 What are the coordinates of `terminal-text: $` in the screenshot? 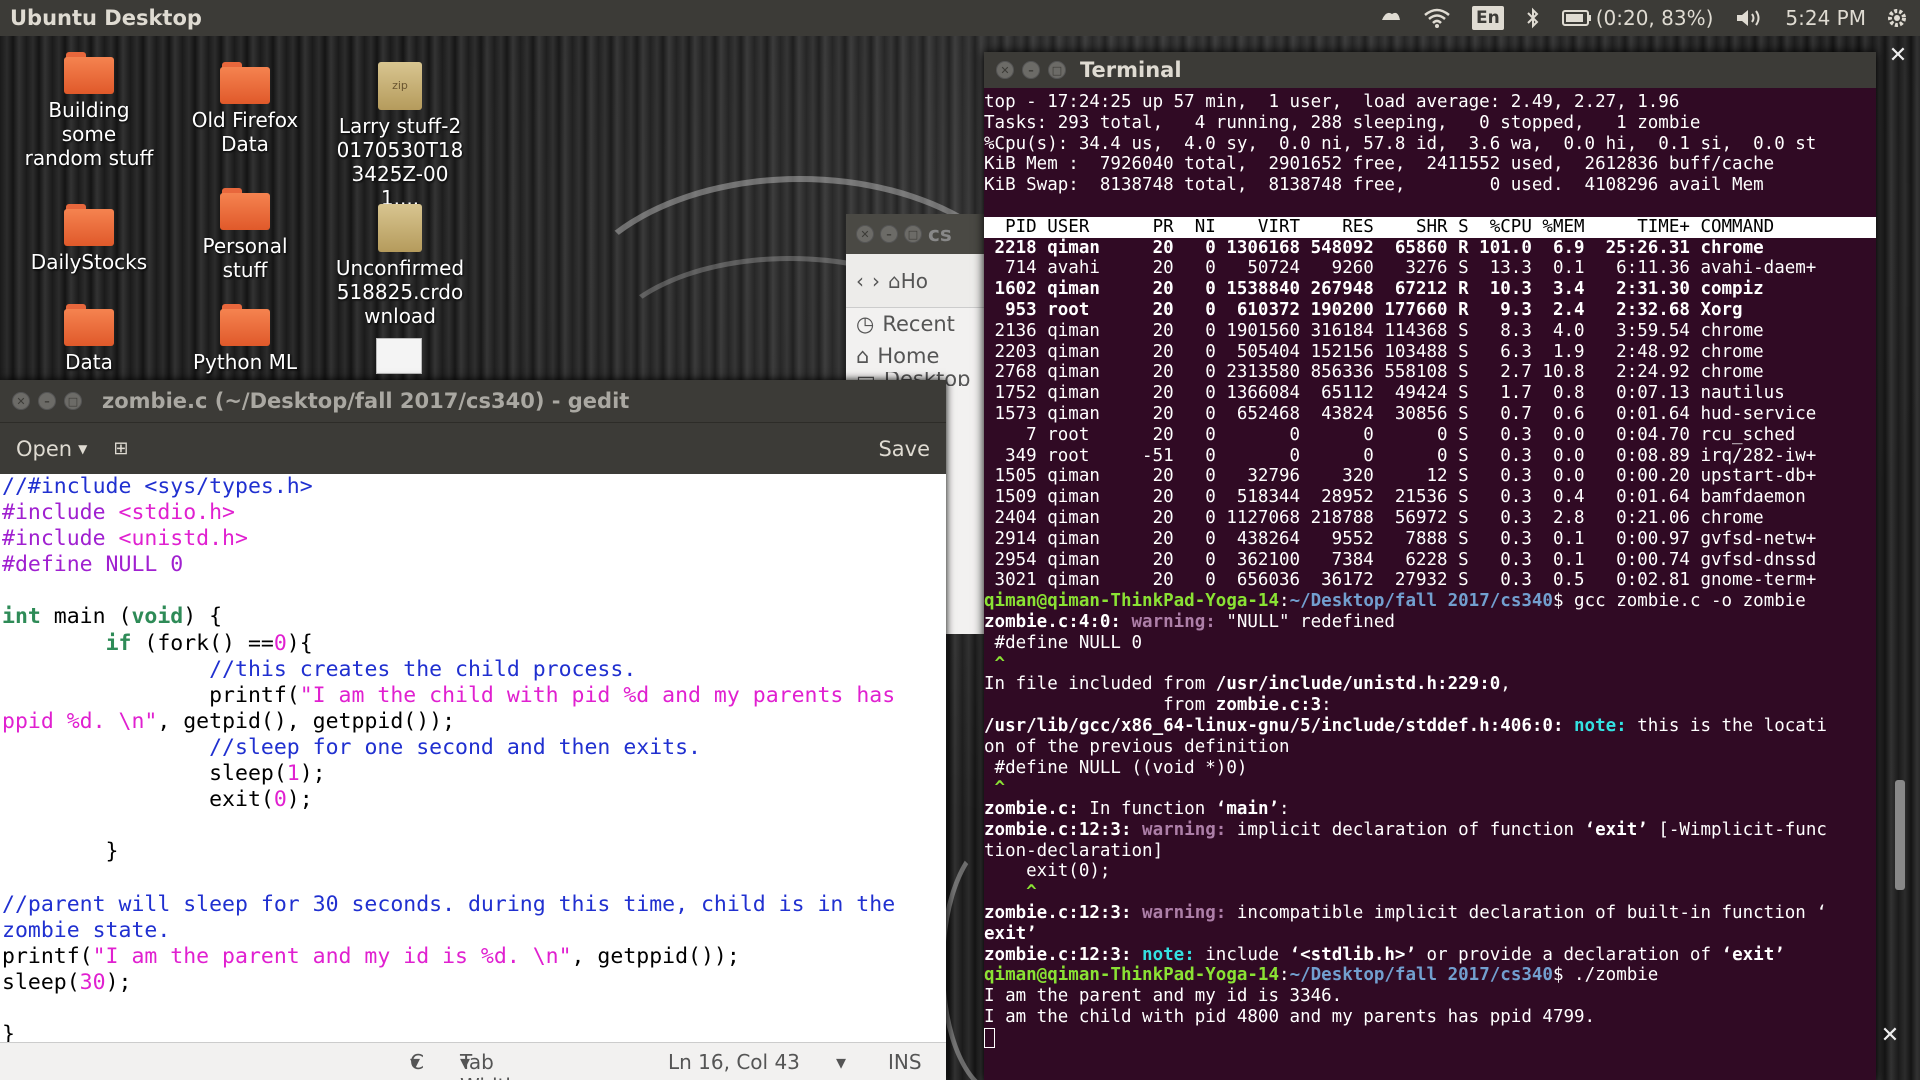 It's located at (1563, 601).